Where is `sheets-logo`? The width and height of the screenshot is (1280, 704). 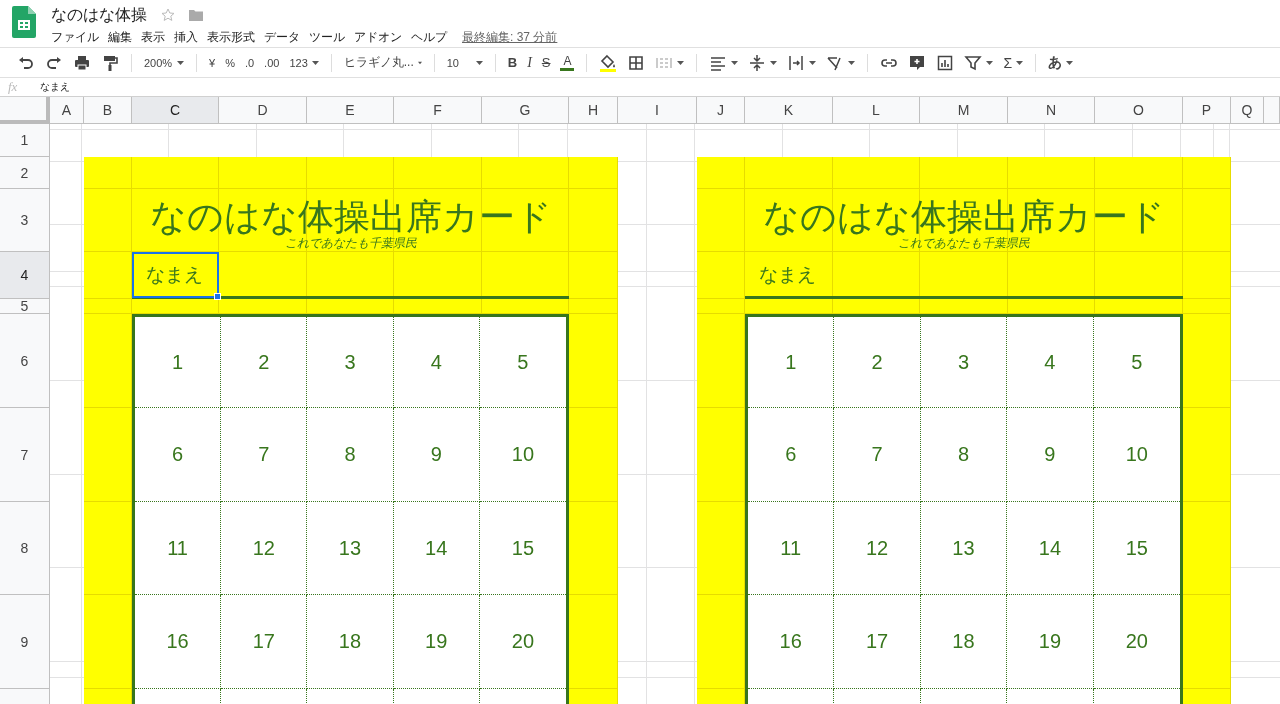
sheets-logo is located at coordinates (24, 22).